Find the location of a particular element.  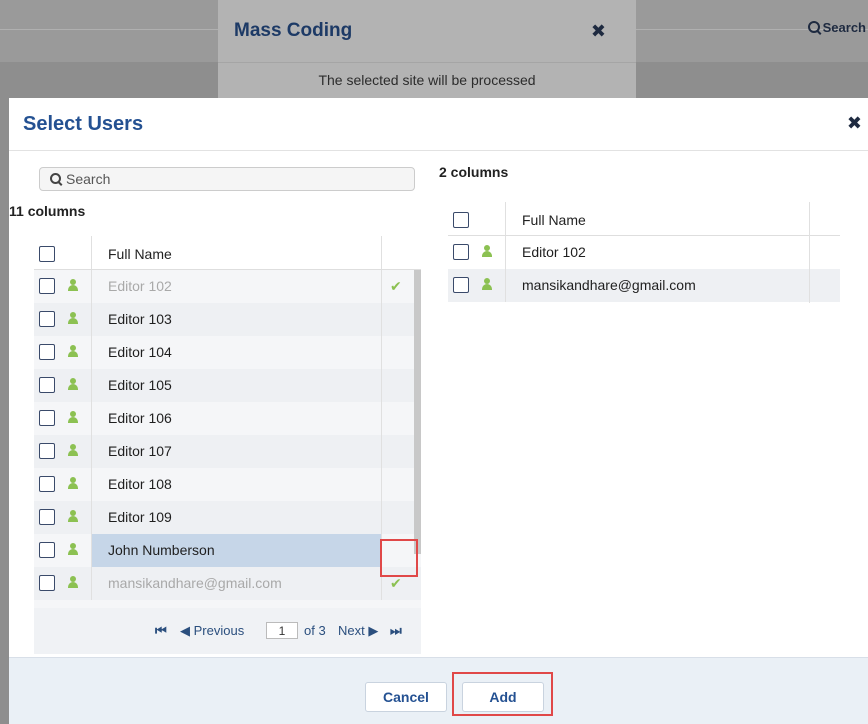

available-user-row: Editor 104 is located at coordinates (227, 352).